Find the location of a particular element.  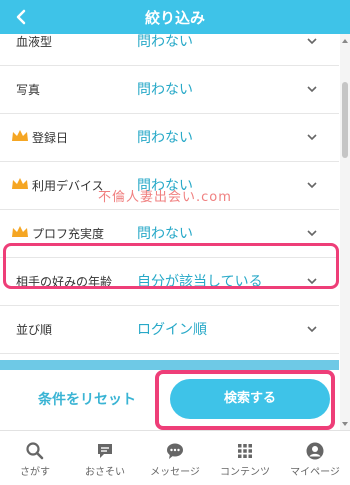

search-button: 検索する is located at coordinates (250, 399).